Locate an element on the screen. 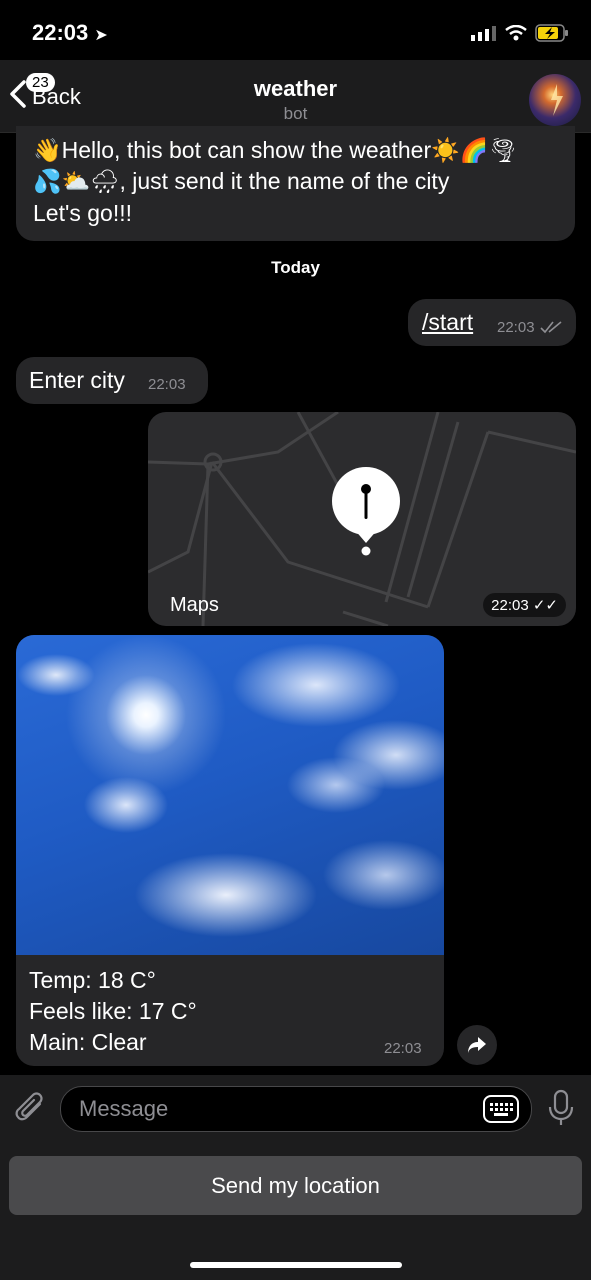  location-map-message: Maps 22:03 ✓✓ is located at coordinates (362, 519).